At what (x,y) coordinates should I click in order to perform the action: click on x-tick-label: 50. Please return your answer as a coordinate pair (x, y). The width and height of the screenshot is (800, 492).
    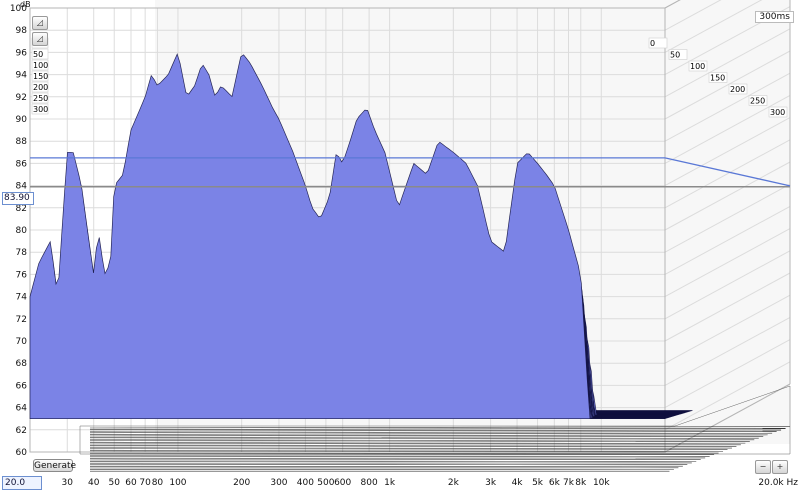
    Looking at the image, I should click on (115, 483).